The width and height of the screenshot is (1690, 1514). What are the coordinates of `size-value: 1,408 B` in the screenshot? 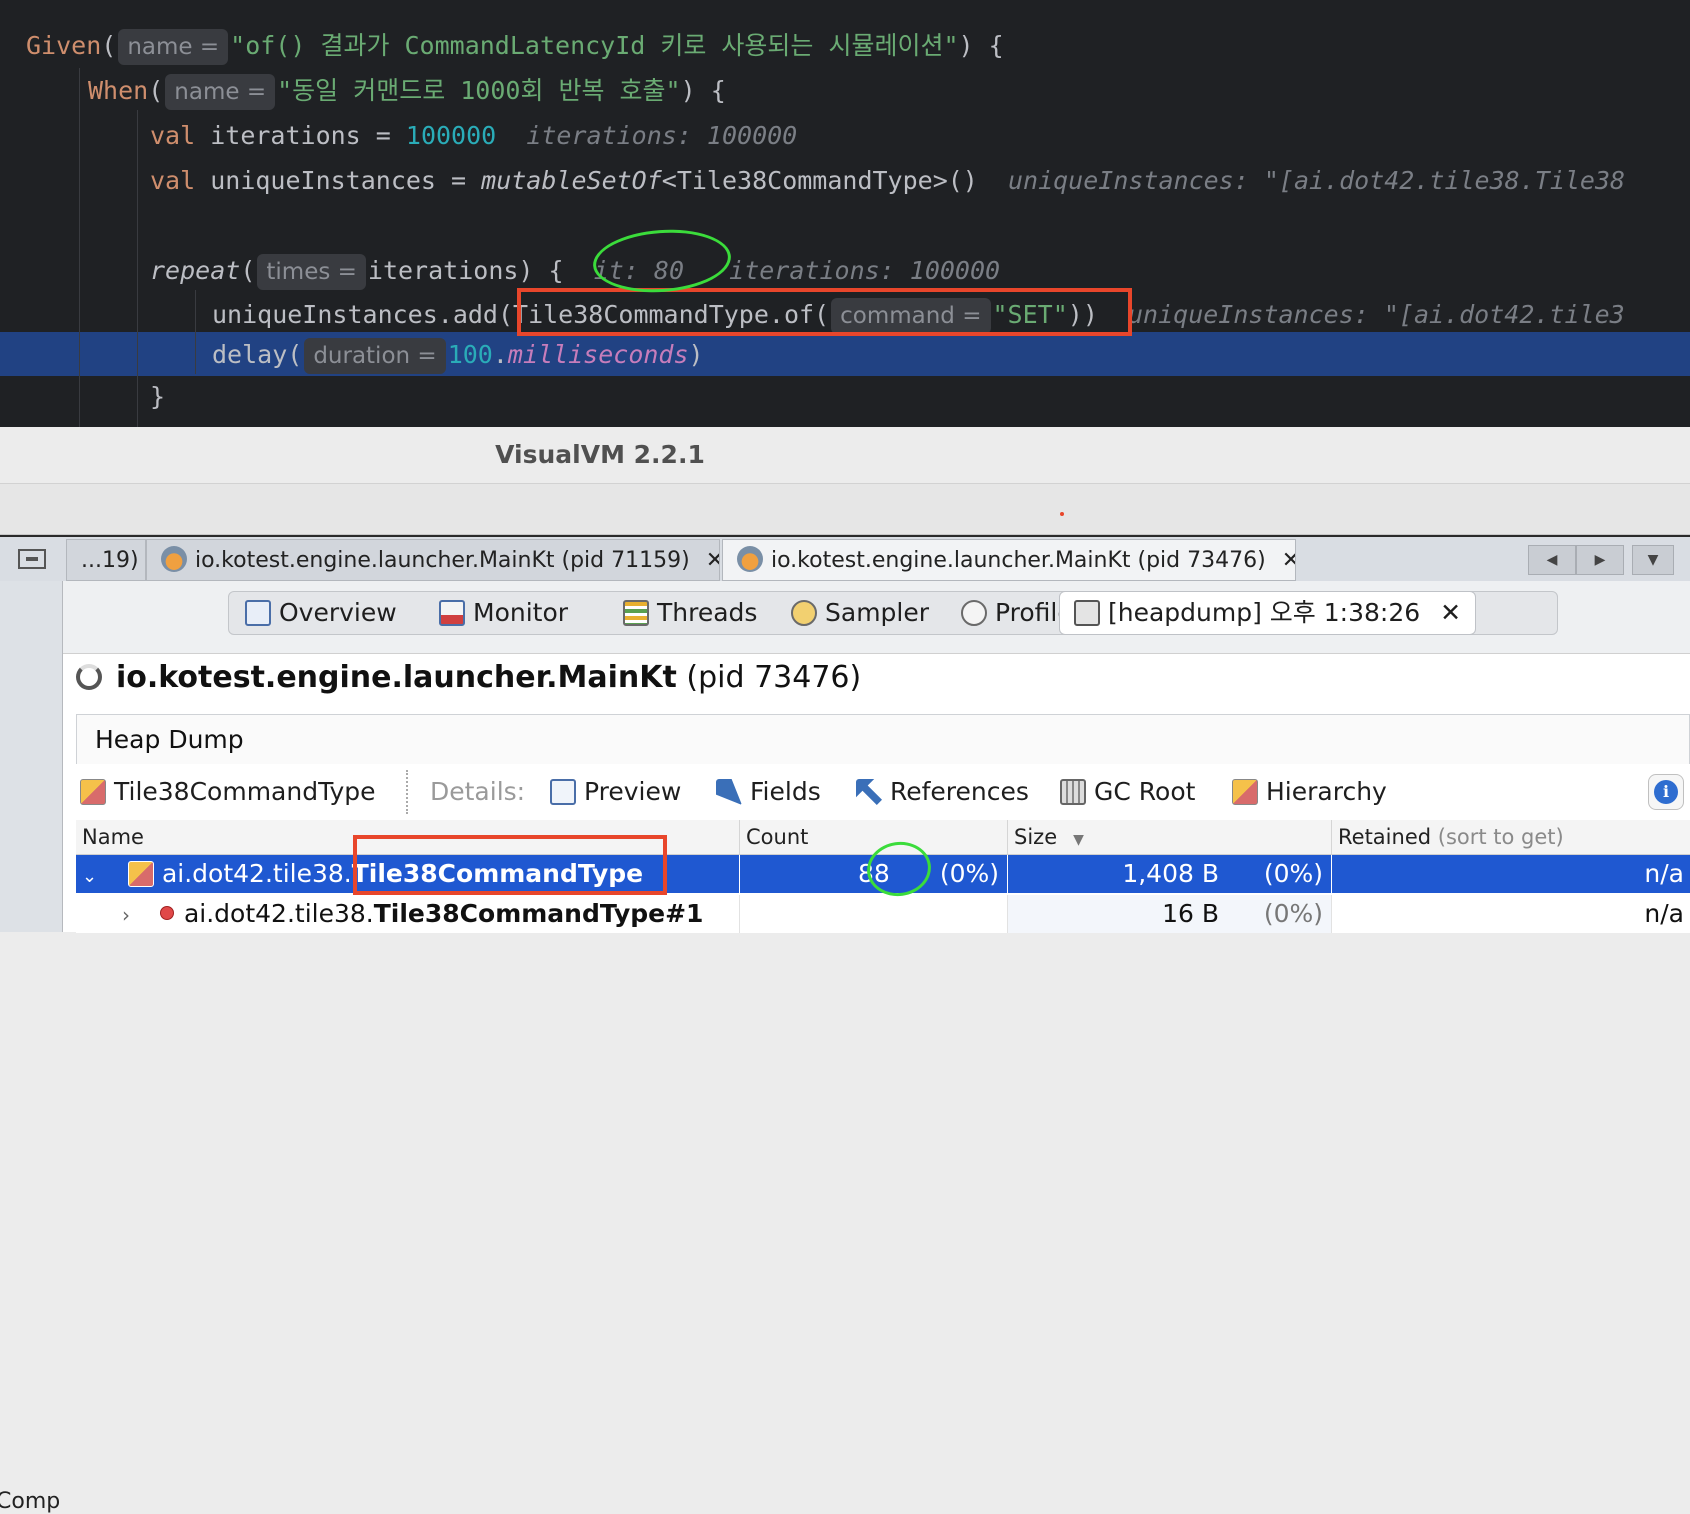 It's located at (1170, 873).